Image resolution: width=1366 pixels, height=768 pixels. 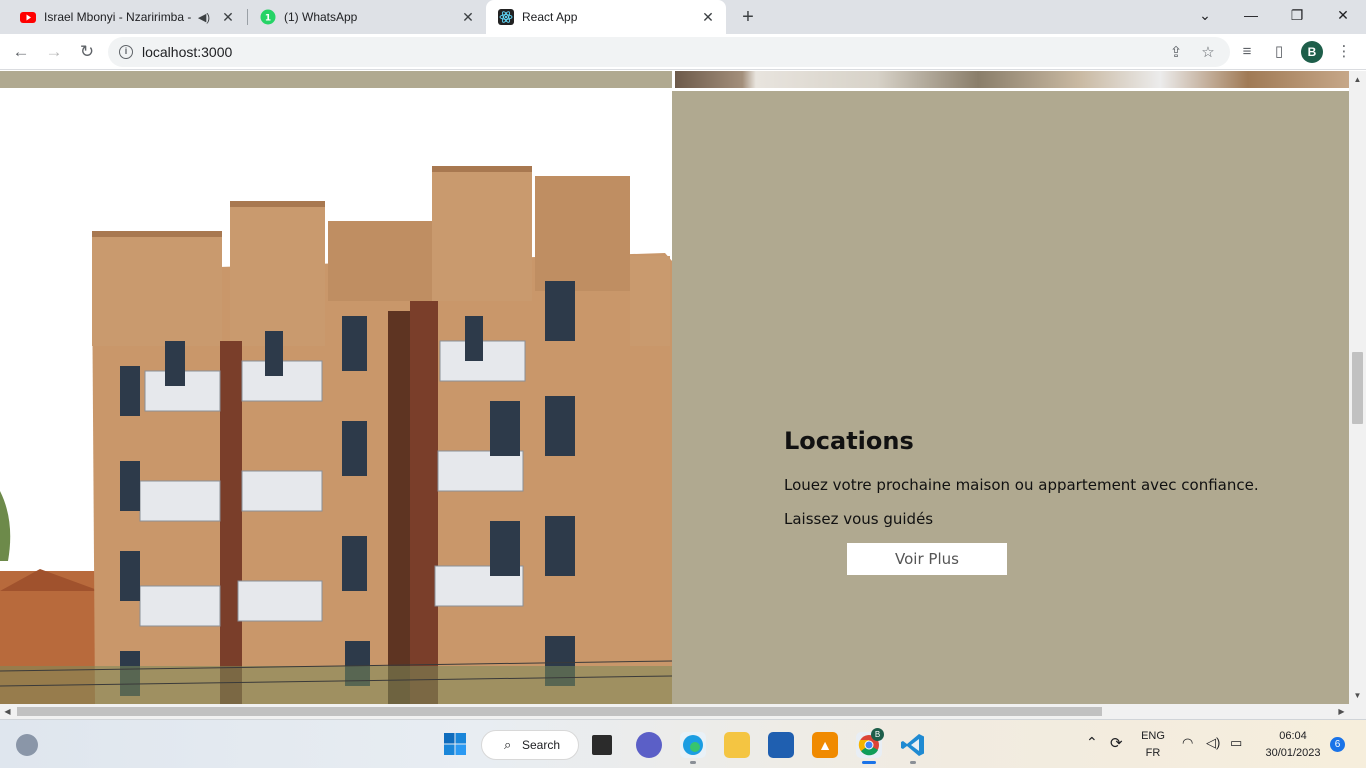 I want to click on tab-youtube: Israel Mbonyi - Nzaririmba - ◀) ✕, so click(x=123, y=17).